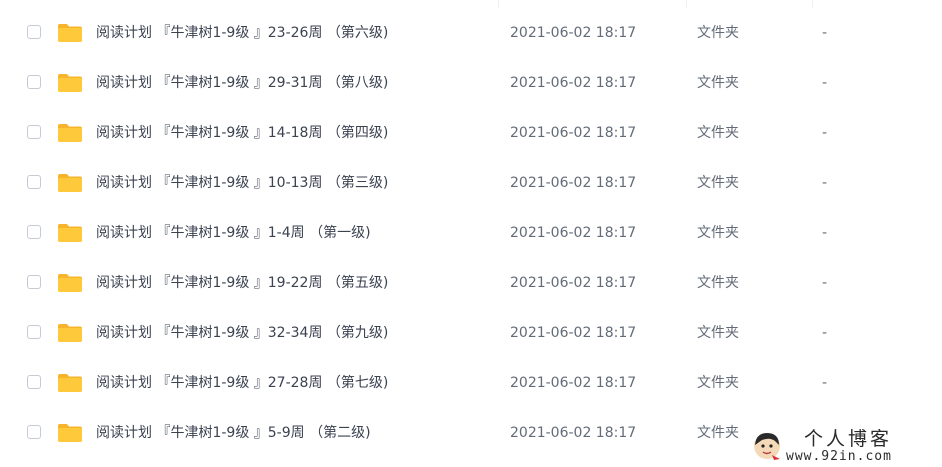 Image resolution: width=942 pixels, height=467 pixels. I want to click on watermark: 个人博客 www.92in.com, so click(844, 447).